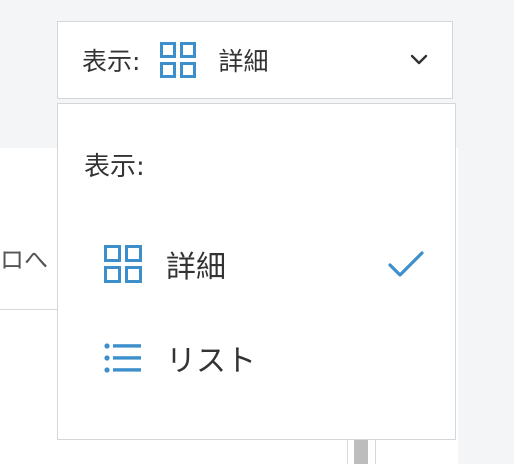 The image size is (514, 464). What do you see at coordinates (419, 60) in the screenshot?
I see `chevron-down-icon` at bounding box center [419, 60].